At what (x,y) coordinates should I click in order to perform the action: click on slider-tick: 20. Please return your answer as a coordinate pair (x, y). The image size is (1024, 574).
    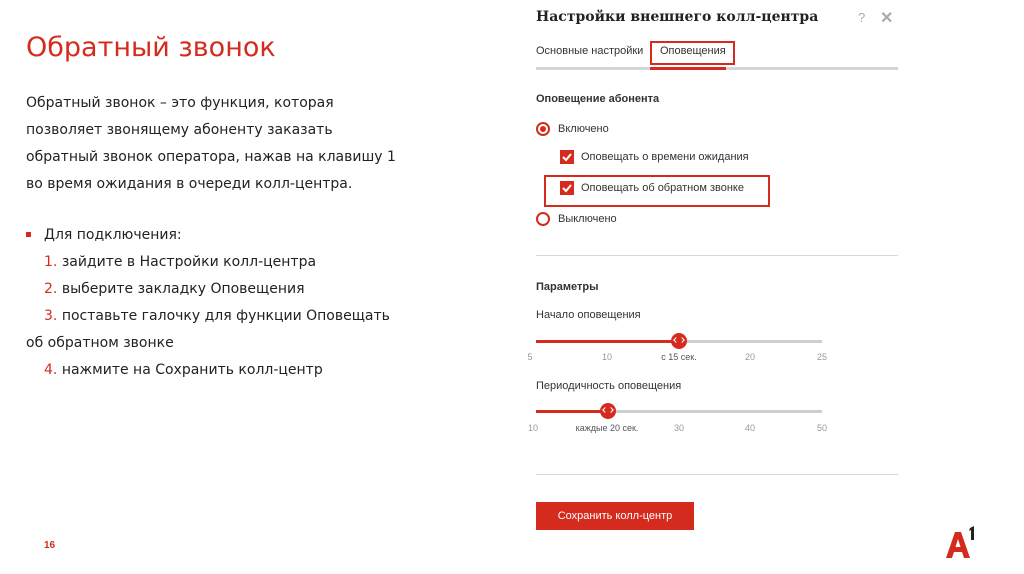
    Looking at the image, I should click on (750, 357).